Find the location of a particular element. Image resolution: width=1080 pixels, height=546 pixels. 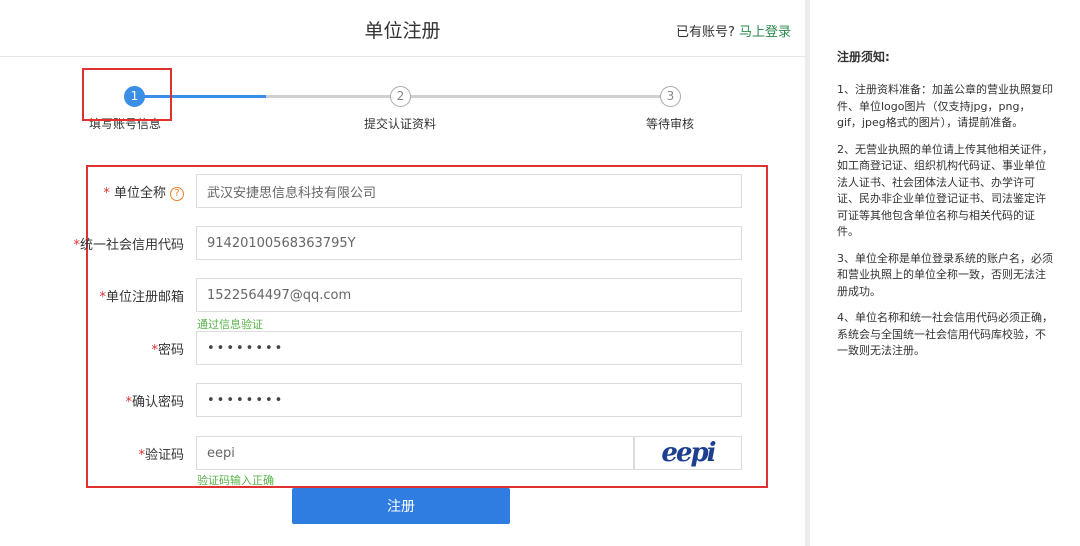

required-mark: * is located at coordinates (106, 193).